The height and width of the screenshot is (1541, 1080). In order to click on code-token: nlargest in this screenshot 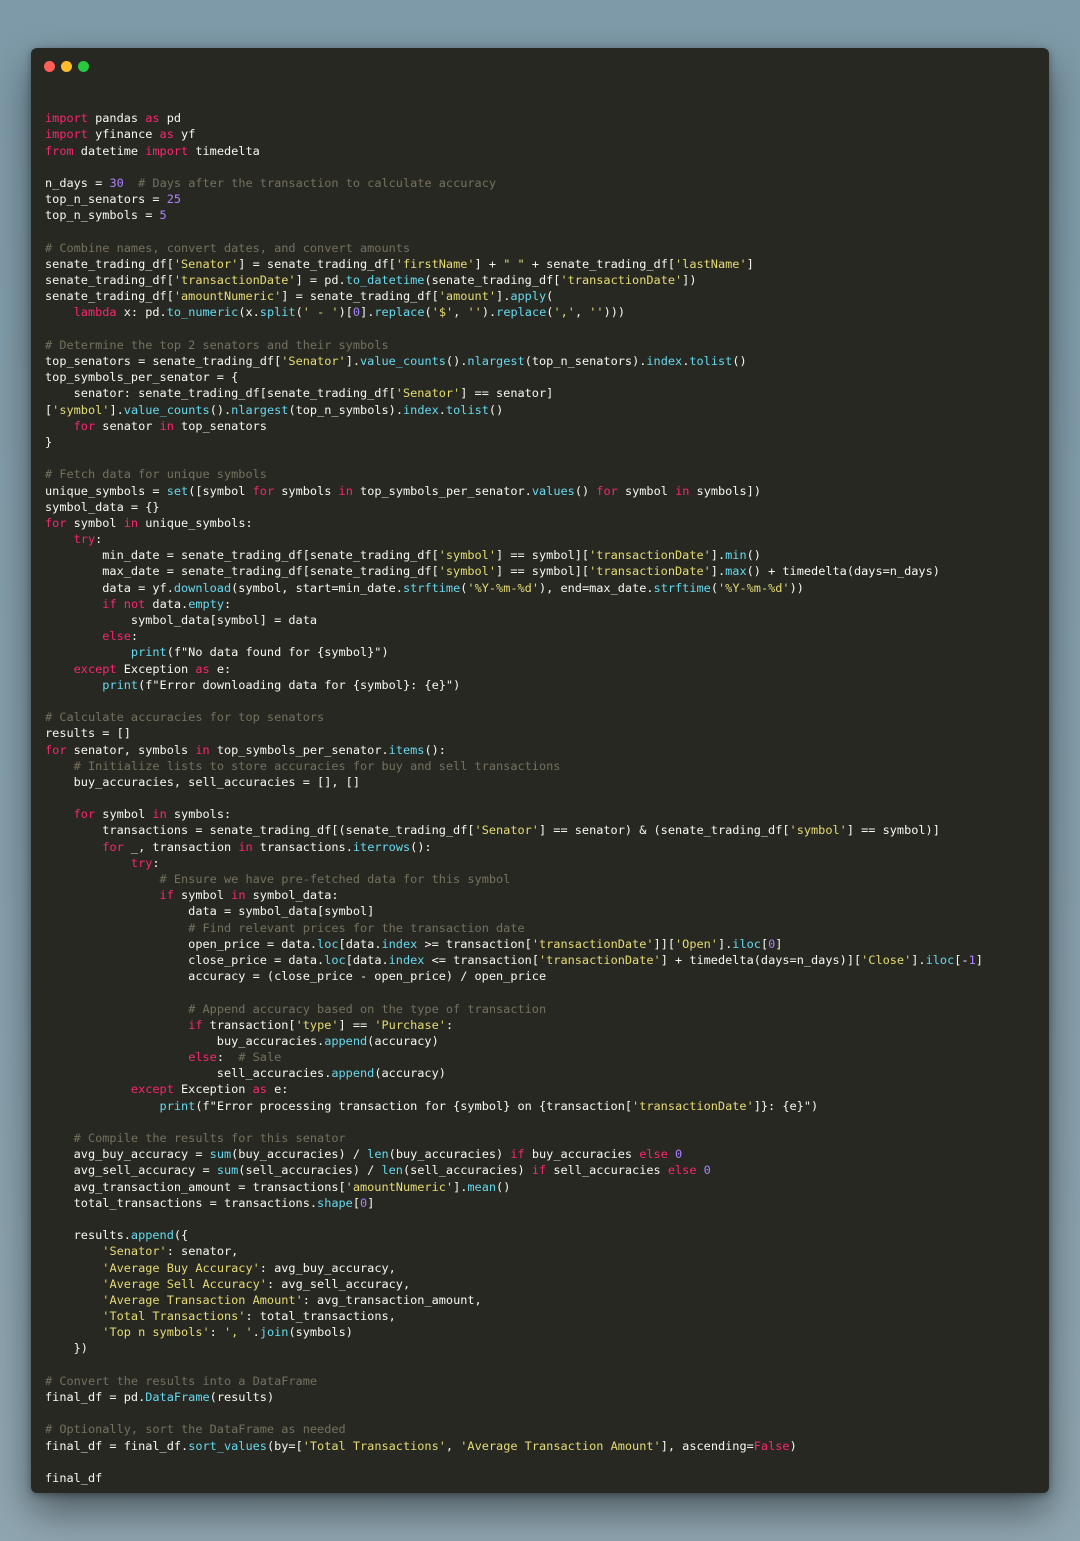, I will do `click(260, 409)`.